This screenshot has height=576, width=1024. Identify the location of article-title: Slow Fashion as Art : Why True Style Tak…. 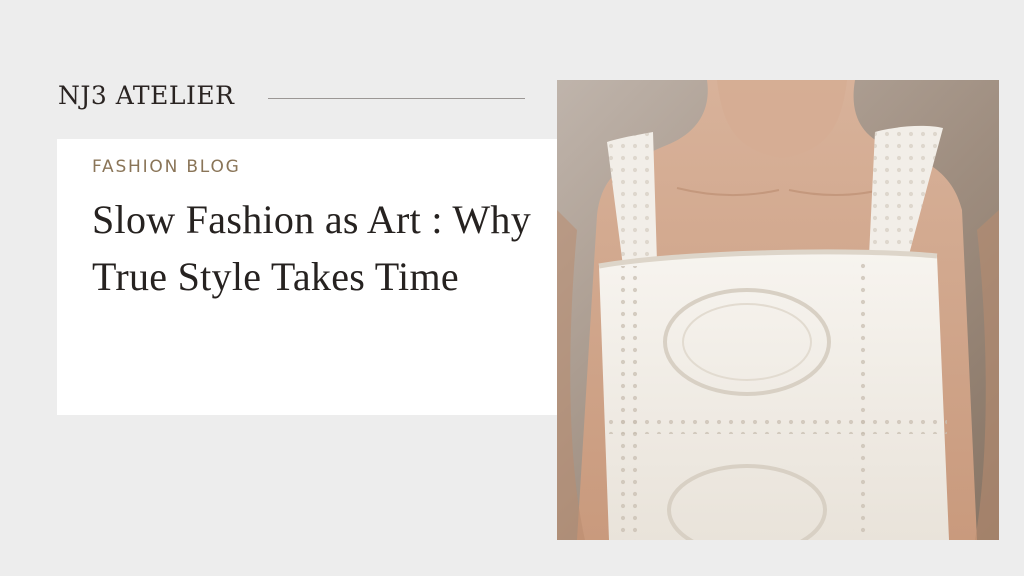
(312, 248).